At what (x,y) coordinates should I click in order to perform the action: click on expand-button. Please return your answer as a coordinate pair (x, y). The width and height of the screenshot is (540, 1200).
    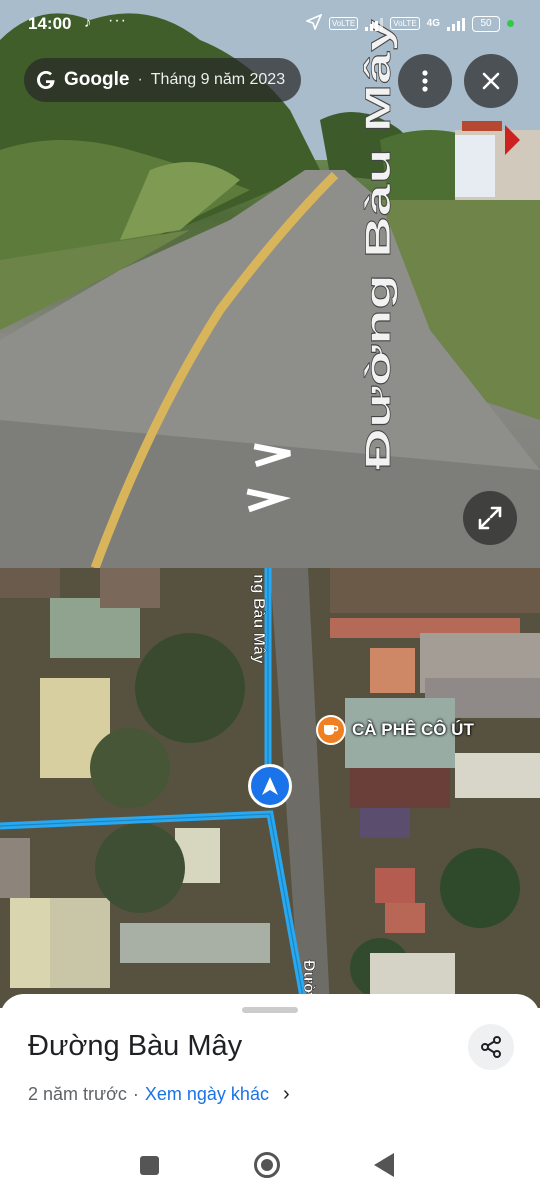
    Looking at the image, I should click on (490, 518).